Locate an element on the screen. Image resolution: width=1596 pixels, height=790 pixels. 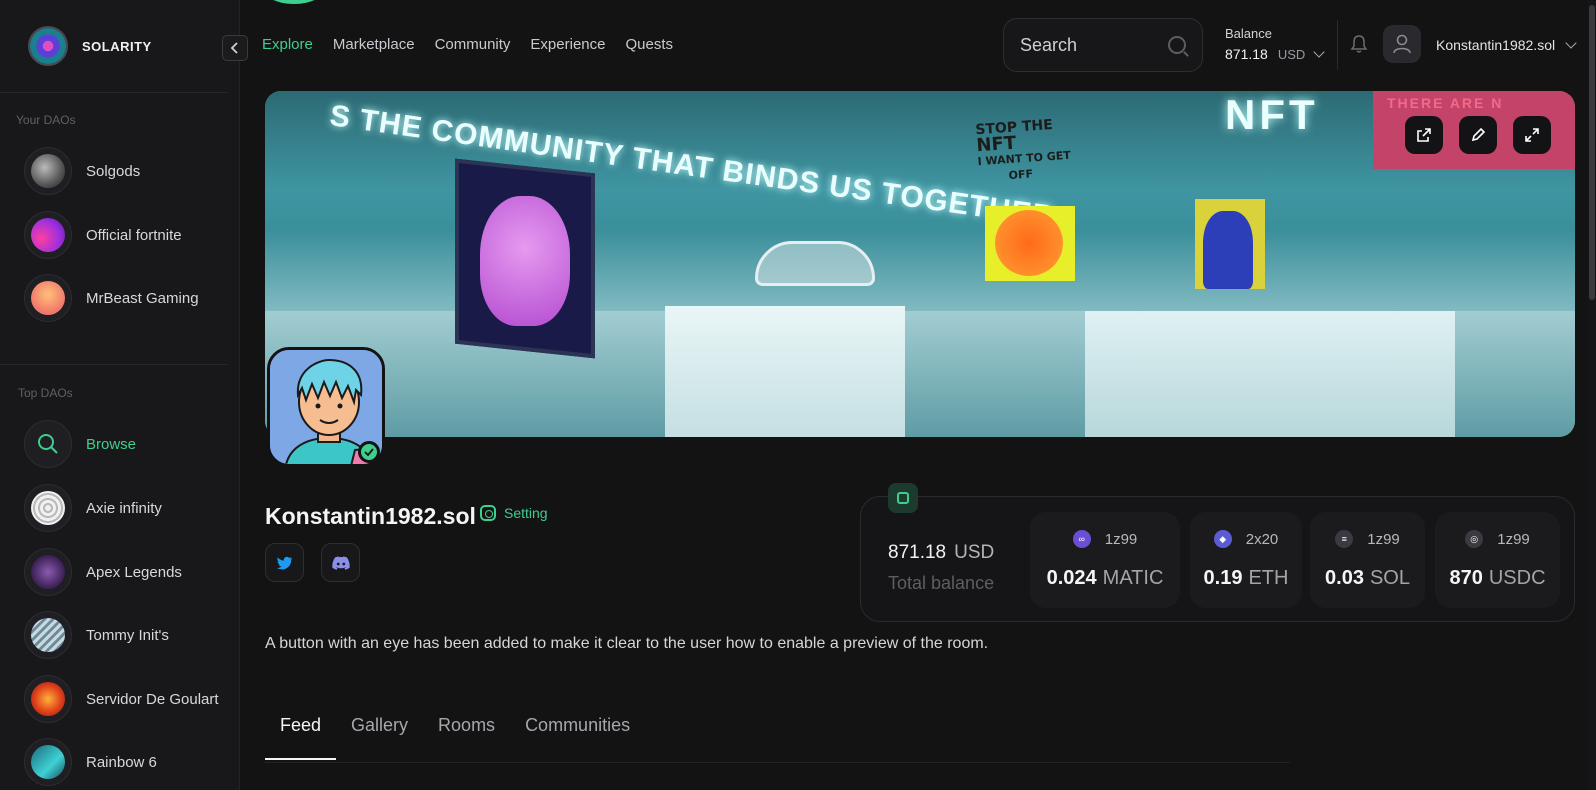
nav-community: Community is located at coordinates (473, 44).